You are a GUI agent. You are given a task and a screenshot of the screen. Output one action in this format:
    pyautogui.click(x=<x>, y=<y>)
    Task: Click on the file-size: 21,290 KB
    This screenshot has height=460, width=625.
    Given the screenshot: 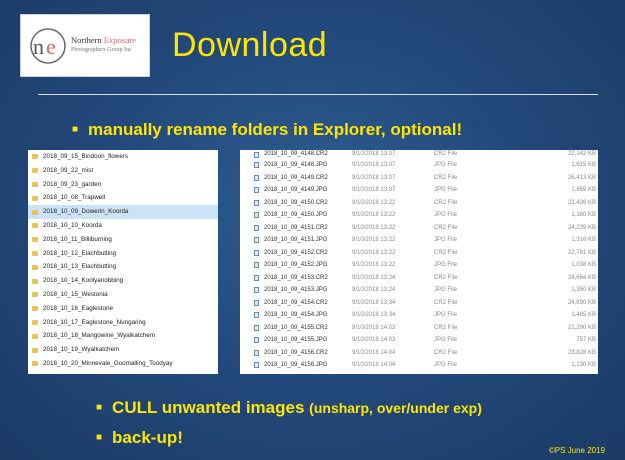 What is the action you would take?
    pyautogui.click(x=581, y=327)
    